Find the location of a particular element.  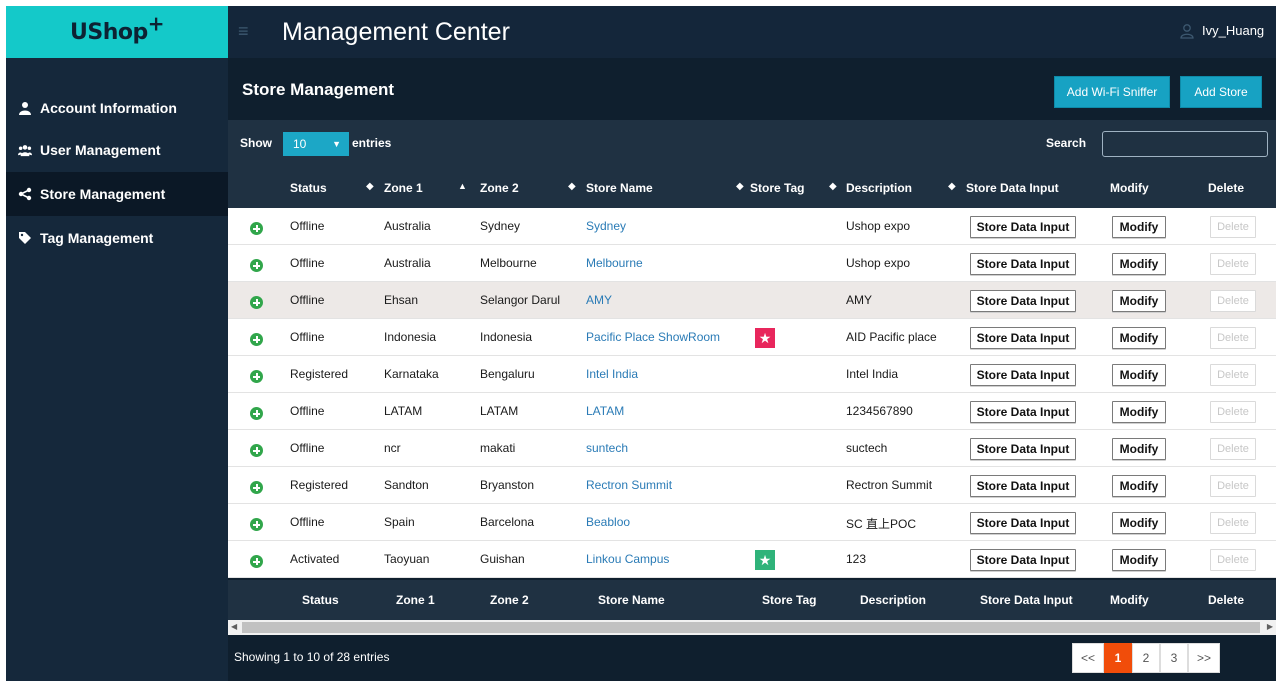

page-2-button: 2 is located at coordinates (1146, 658).